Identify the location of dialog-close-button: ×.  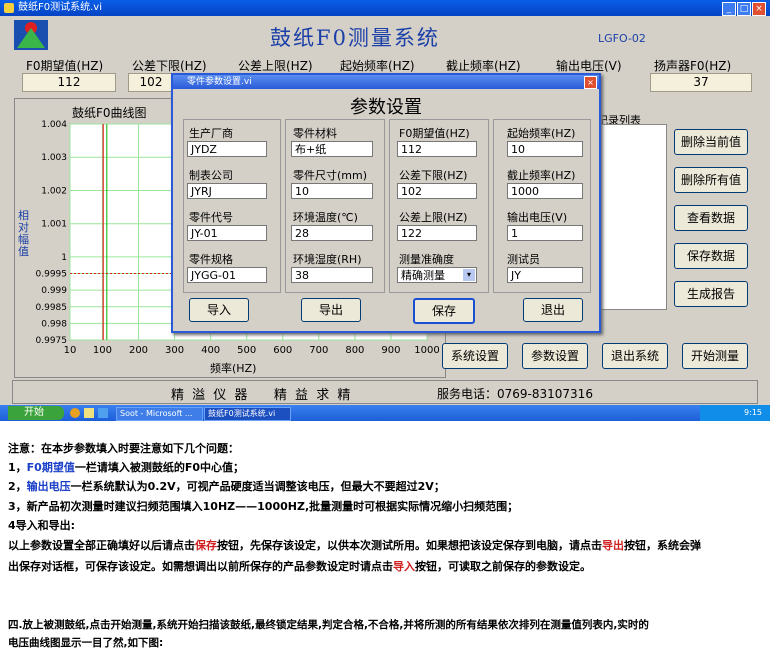
(590, 82).